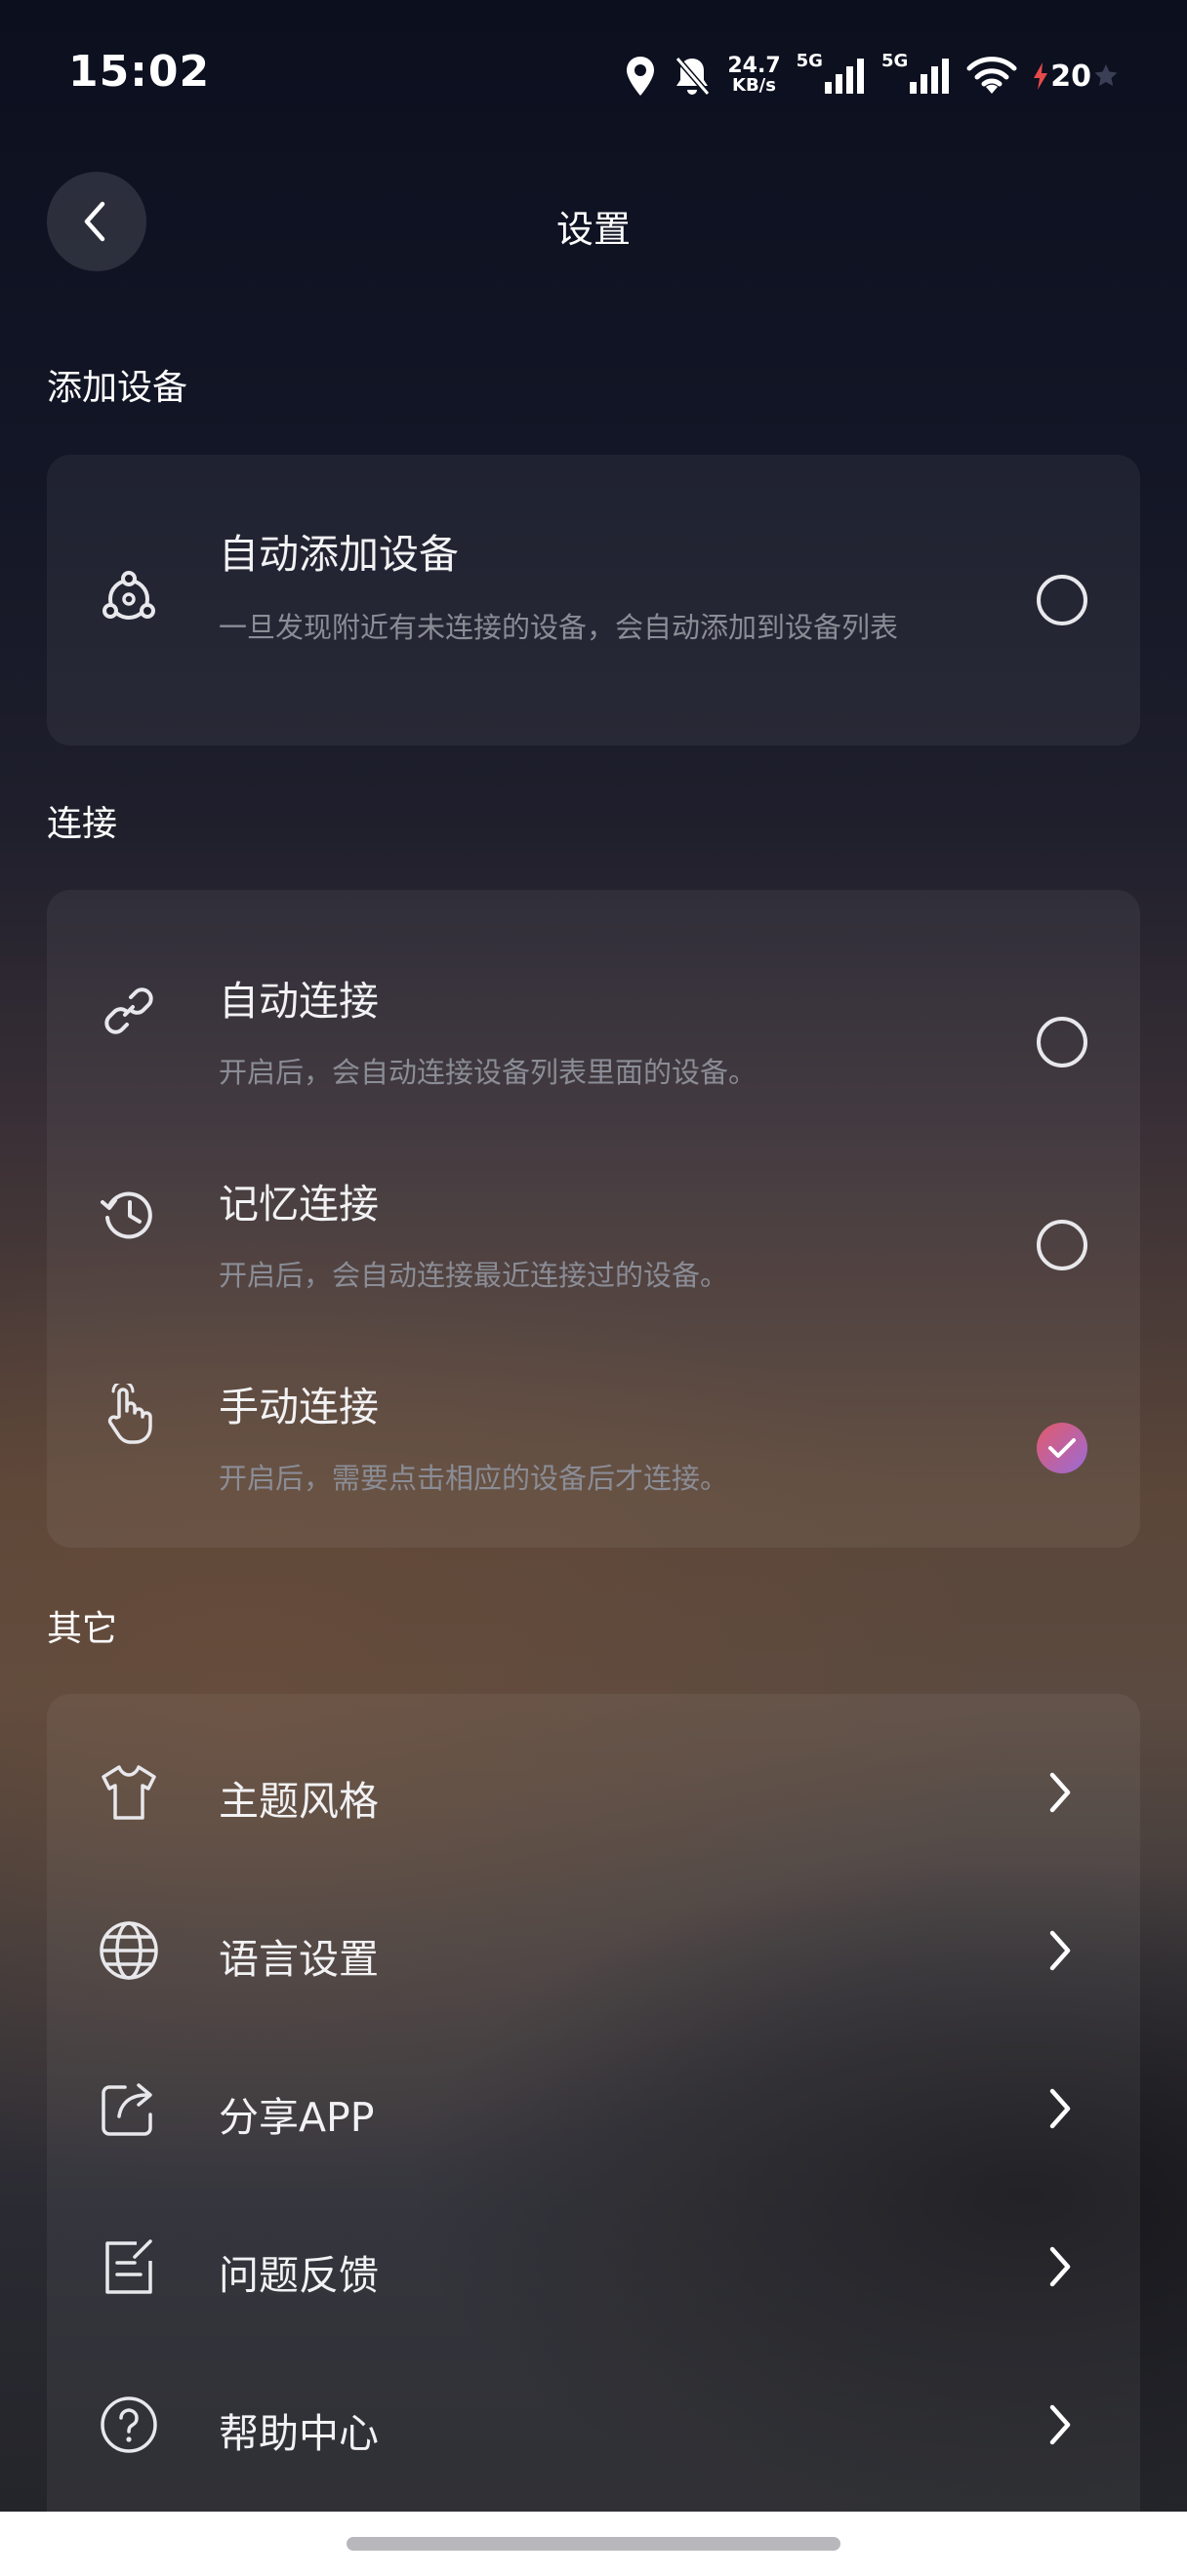 The image size is (1187, 2576). What do you see at coordinates (82, 1629) in the screenshot?
I see `section-label-other: 其它` at bounding box center [82, 1629].